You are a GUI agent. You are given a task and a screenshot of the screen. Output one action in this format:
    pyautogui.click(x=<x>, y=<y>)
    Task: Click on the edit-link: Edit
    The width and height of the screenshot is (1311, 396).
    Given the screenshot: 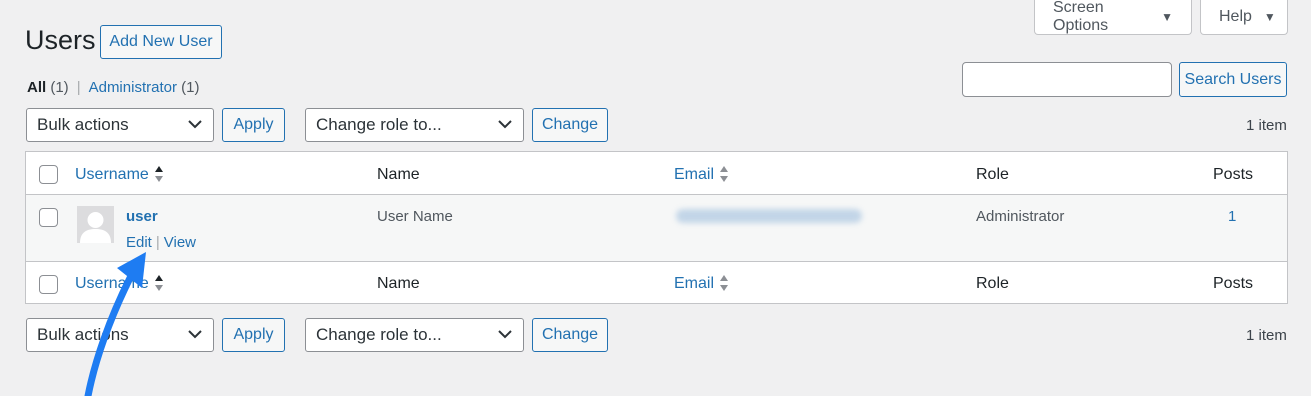 What is the action you would take?
    pyautogui.click(x=139, y=242)
    